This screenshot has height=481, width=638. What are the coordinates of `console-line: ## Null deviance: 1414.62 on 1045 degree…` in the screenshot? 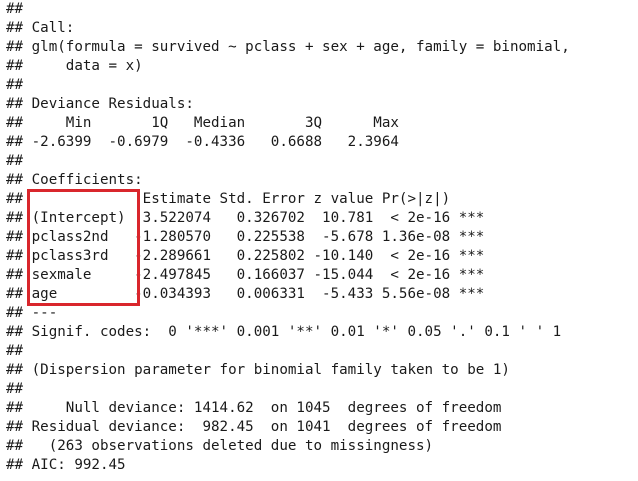 It's located at (254, 408).